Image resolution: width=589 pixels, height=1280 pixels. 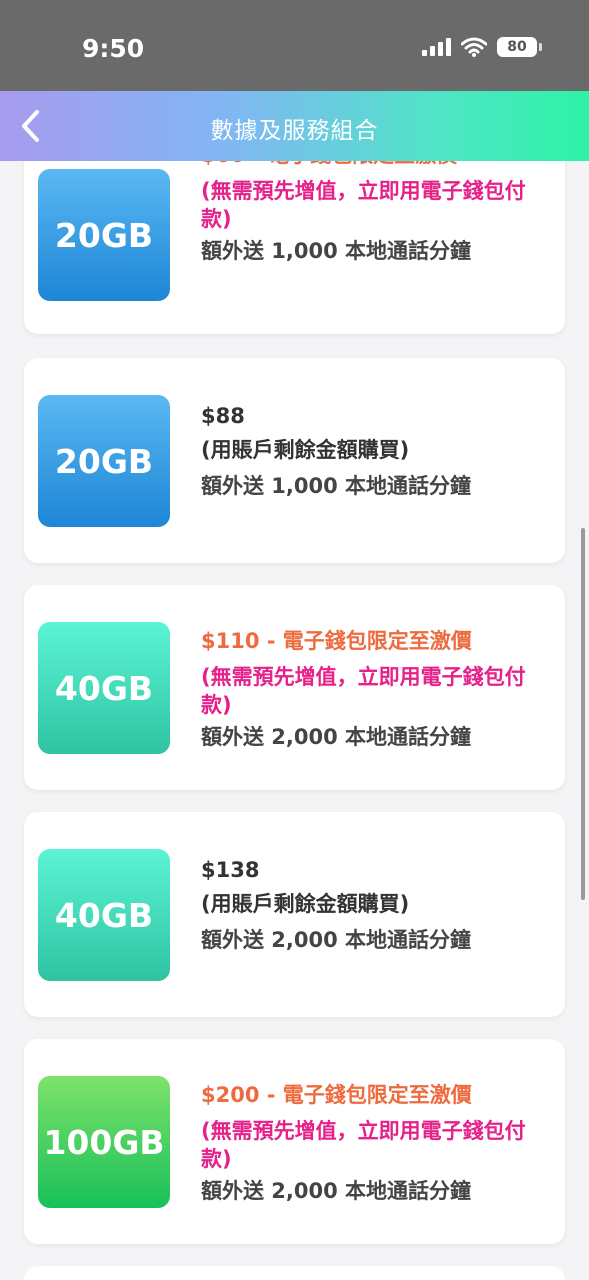 I want to click on battery-level: 80, so click(x=517, y=47).